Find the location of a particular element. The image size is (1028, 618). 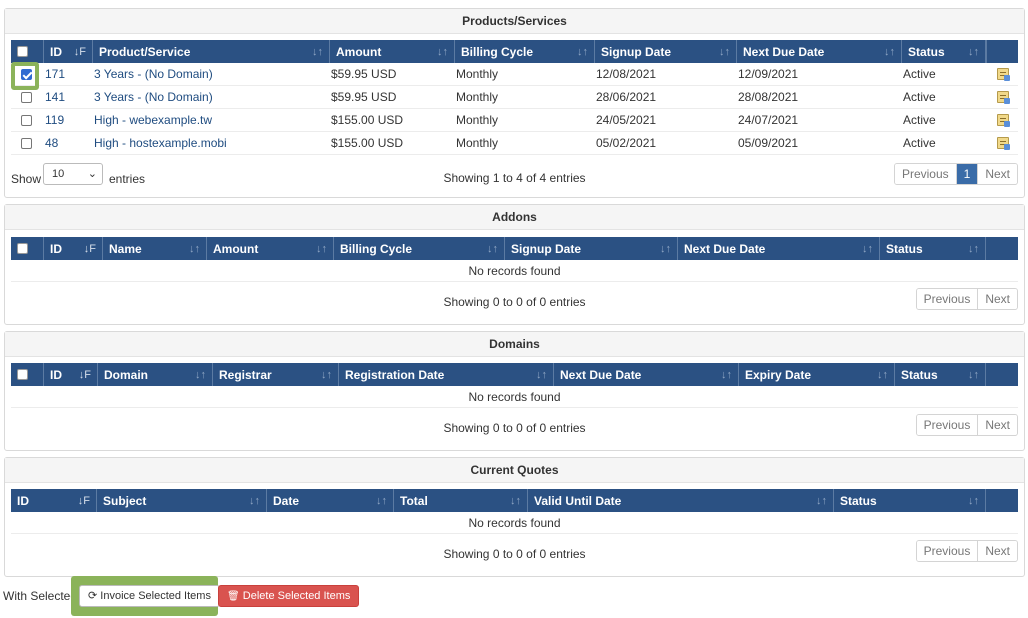

col-registrar: Registrar ↓↑ is located at coordinates (276, 374).